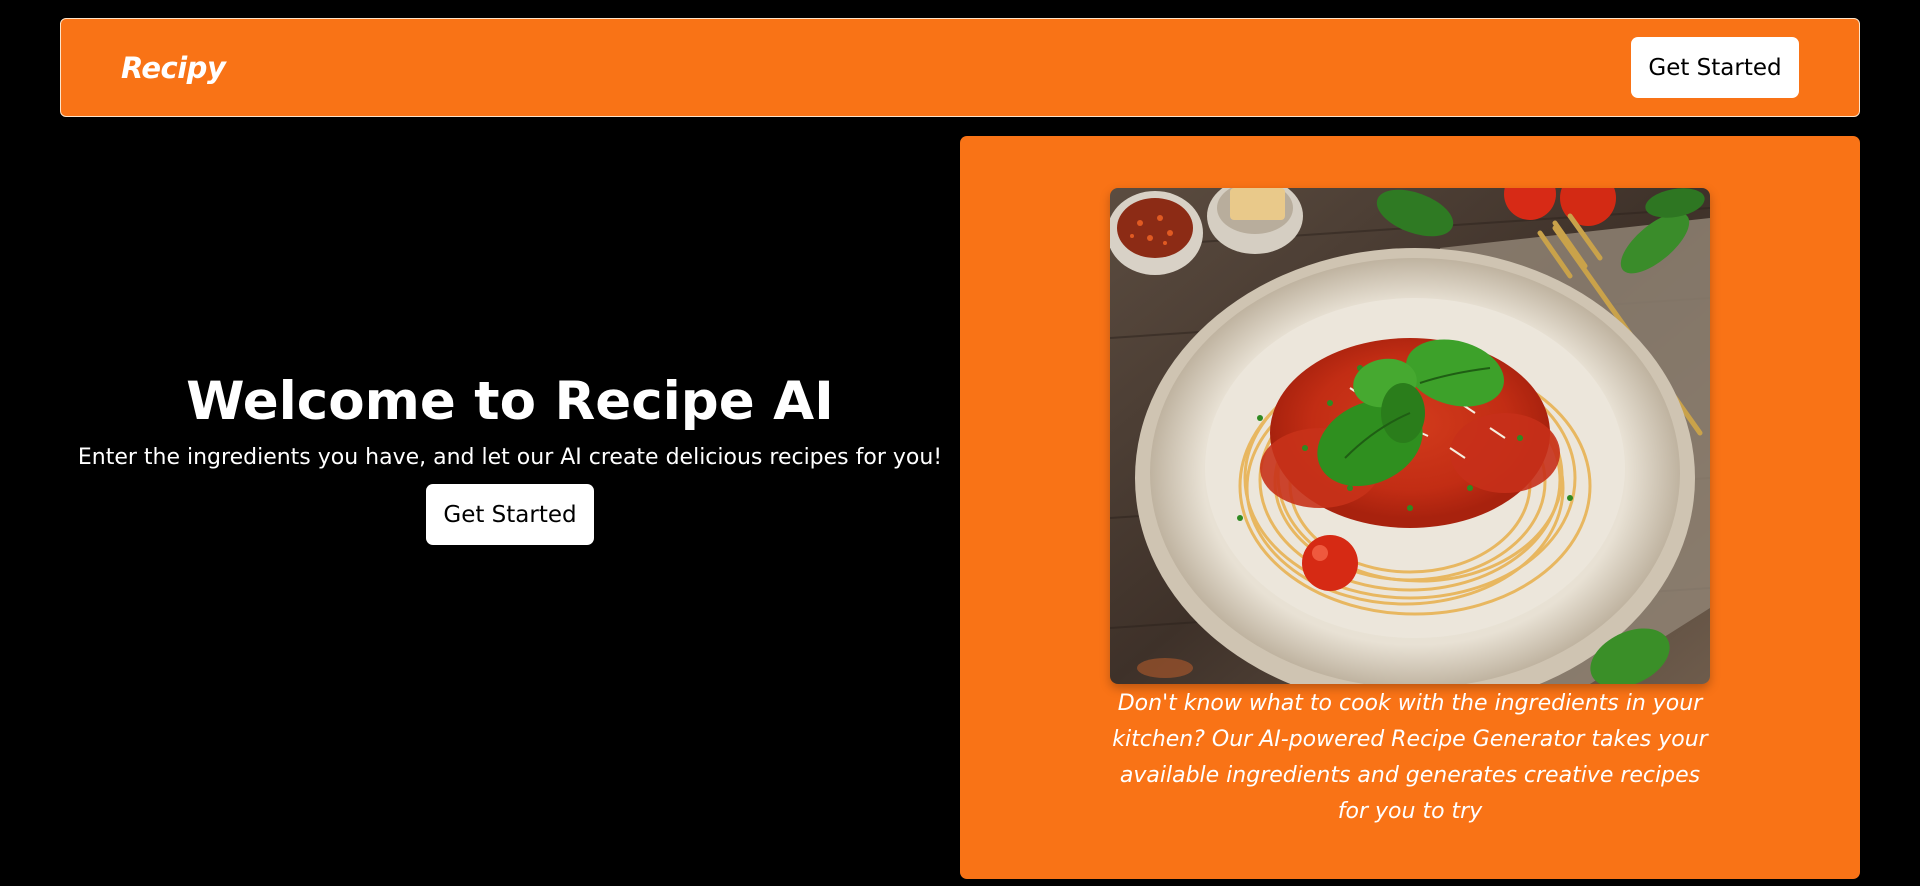 This screenshot has height=886, width=1920. Describe the element at coordinates (510, 401) in the screenshot. I see `hero-title: Welcome to Recipe AI` at that location.